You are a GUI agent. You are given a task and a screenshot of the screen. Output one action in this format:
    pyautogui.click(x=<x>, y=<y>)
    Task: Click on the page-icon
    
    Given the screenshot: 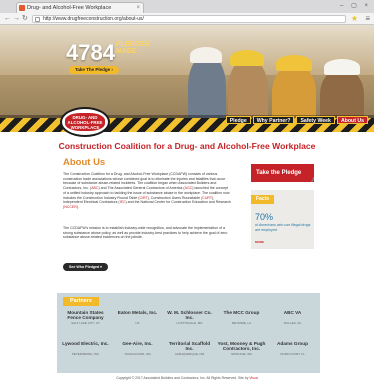 What is the action you would take?
    pyautogui.click(x=37, y=19)
    